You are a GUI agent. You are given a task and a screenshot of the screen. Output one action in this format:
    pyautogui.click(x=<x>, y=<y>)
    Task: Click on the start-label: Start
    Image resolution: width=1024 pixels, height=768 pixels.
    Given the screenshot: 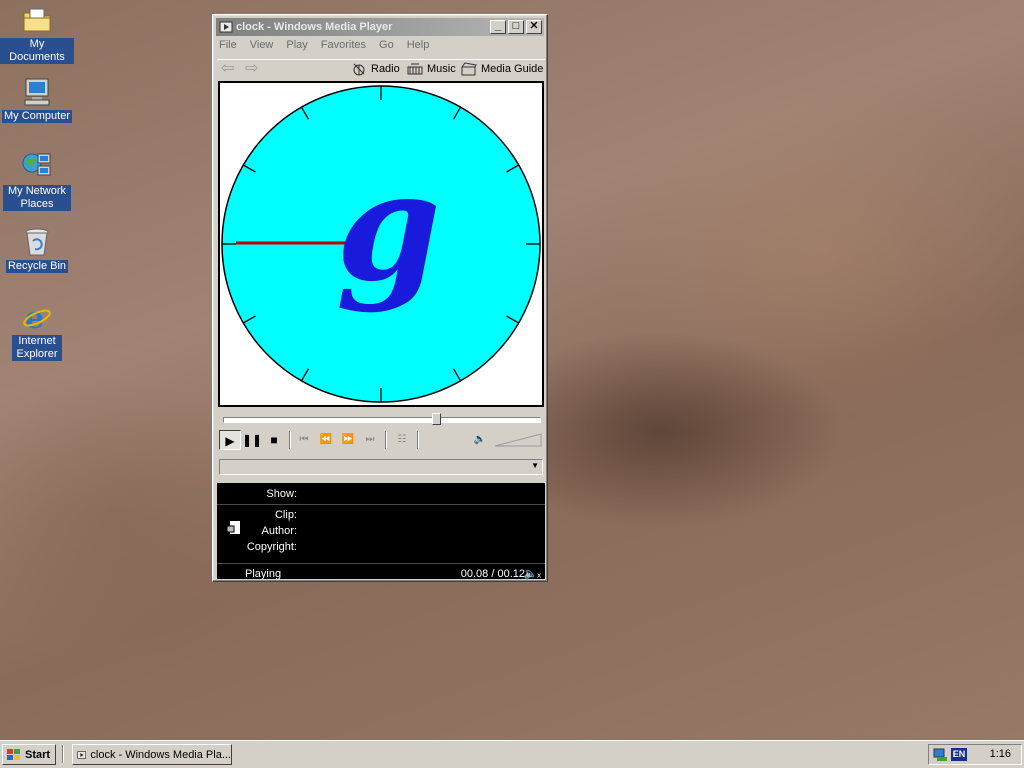 What is the action you would take?
    pyautogui.click(x=38, y=754)
    